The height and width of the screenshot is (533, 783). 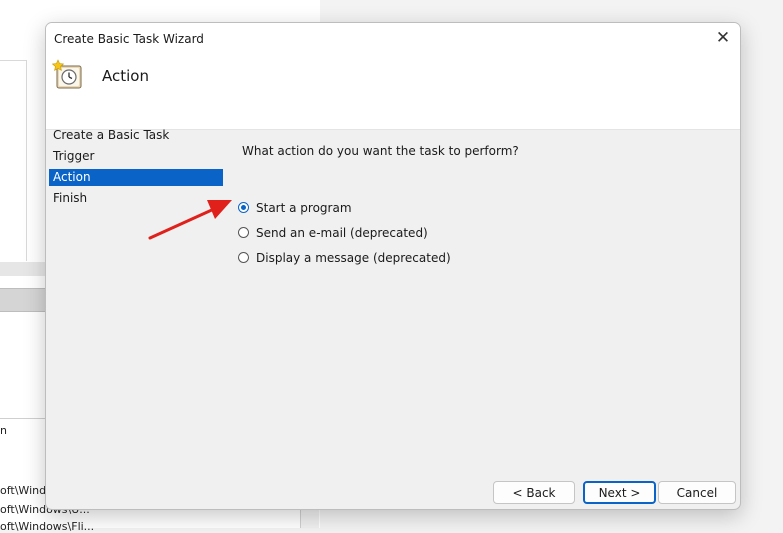 I want to click on radio-send-email, so click(x=243, y=232).